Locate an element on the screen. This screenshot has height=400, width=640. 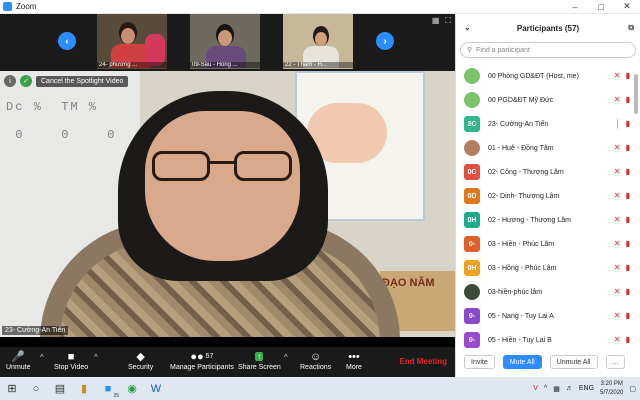
zoom-taskbar-icon: ■ 25 is located at coordinates (108, 388).